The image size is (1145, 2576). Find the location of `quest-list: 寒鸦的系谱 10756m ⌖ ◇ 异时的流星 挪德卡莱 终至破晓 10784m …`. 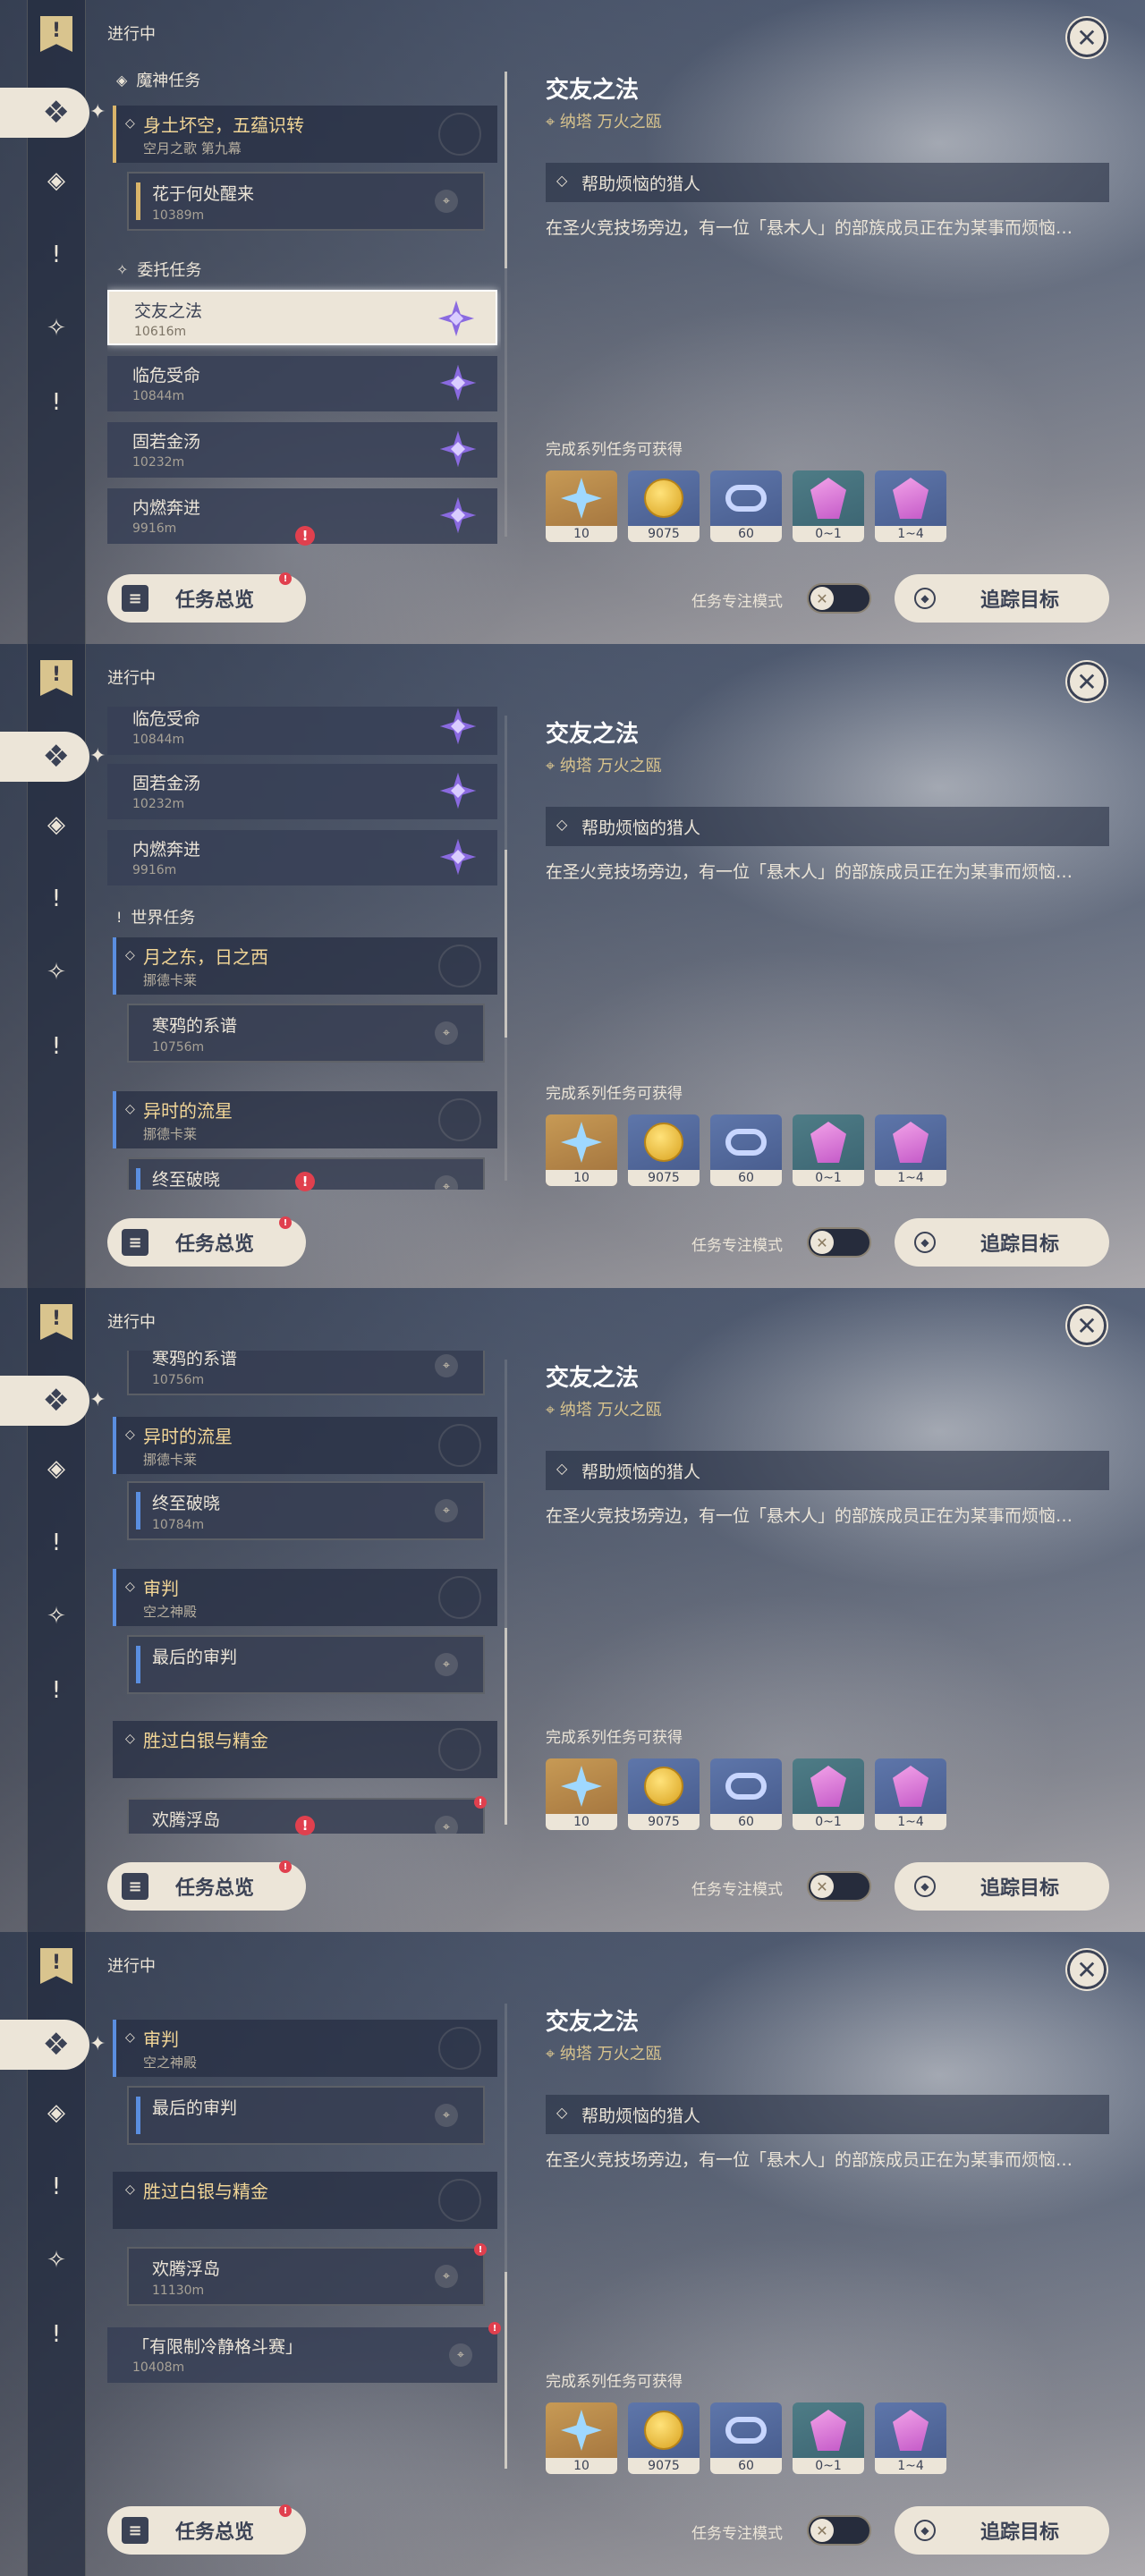

quest-list: 寒鸦的系谱 10756m ⌖ ◇ 异时的流星 挪德卡莱 终至破晓 10784m … is located at coordinates (304, 1592).